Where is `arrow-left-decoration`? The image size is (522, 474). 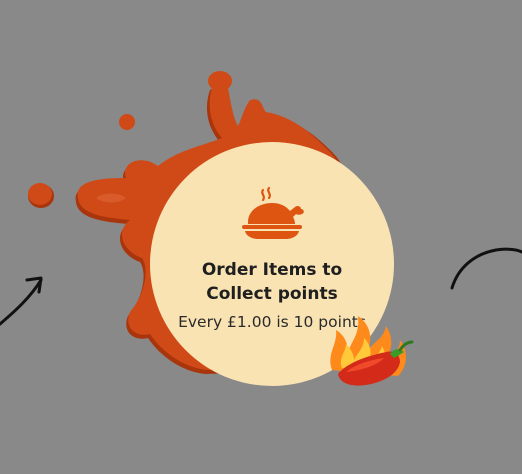
arrow-left-decoration is located at coordinates (21, 301).